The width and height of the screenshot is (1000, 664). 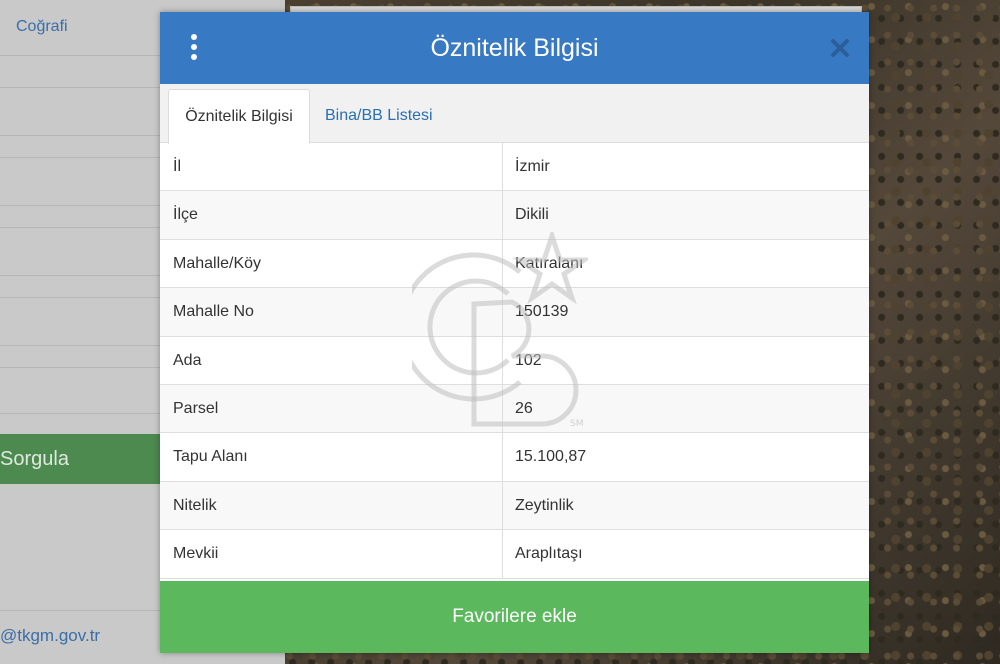 What do you see at coordinates (532, 166) in the screenshot?
I see `row-value: İzmir` at bounding box center [532, 166].